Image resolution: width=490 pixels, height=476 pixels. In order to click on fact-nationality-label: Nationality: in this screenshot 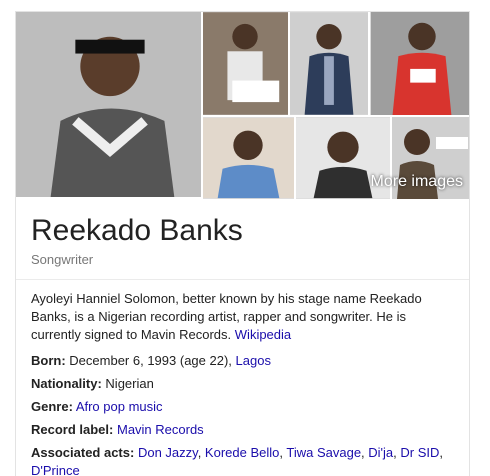, I will do `click(66, 383)`.